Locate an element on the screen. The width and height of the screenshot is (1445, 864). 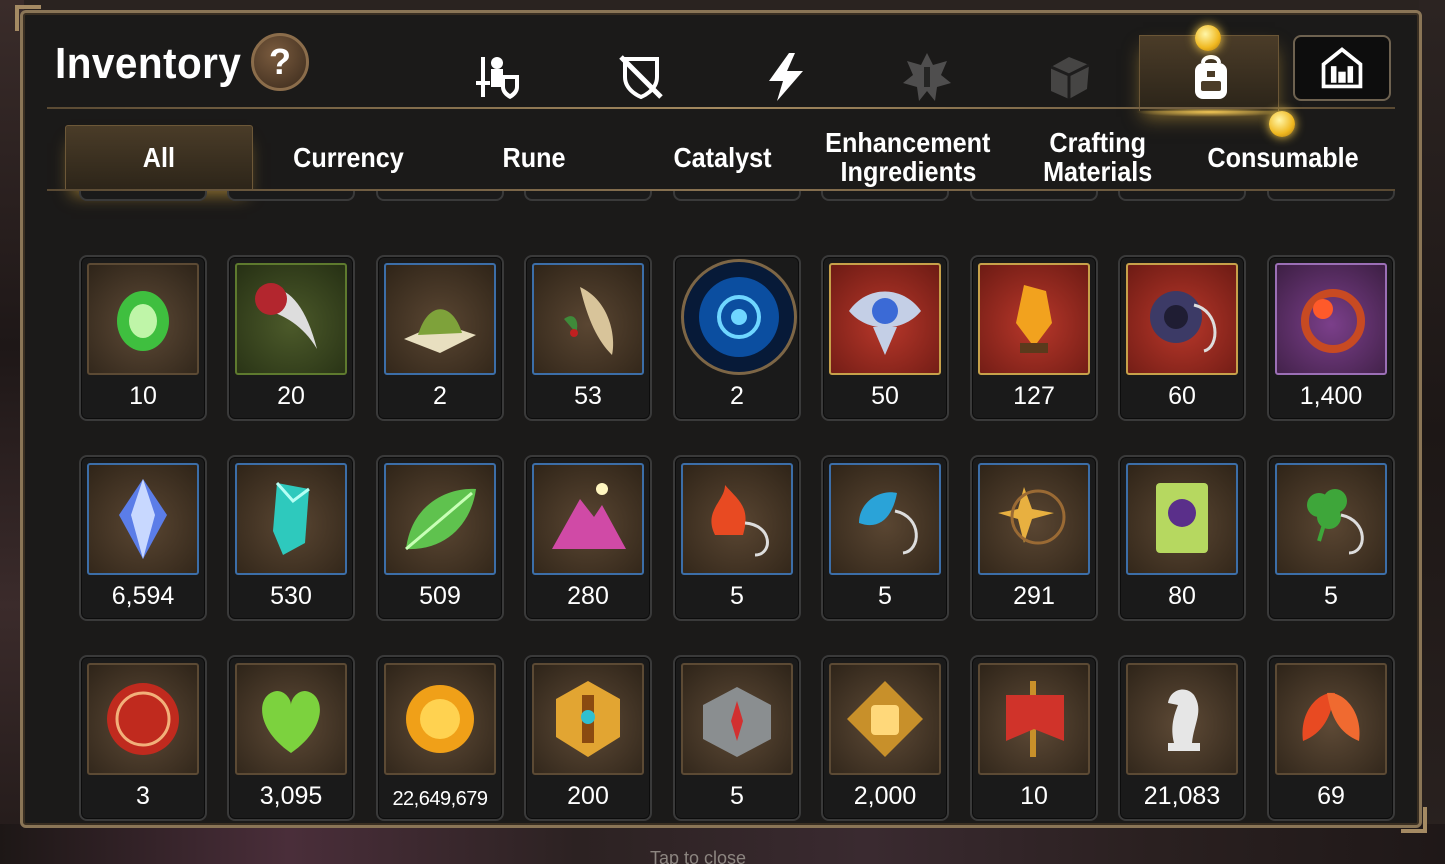
red-seal-icon is located at coordinates (143, 719).